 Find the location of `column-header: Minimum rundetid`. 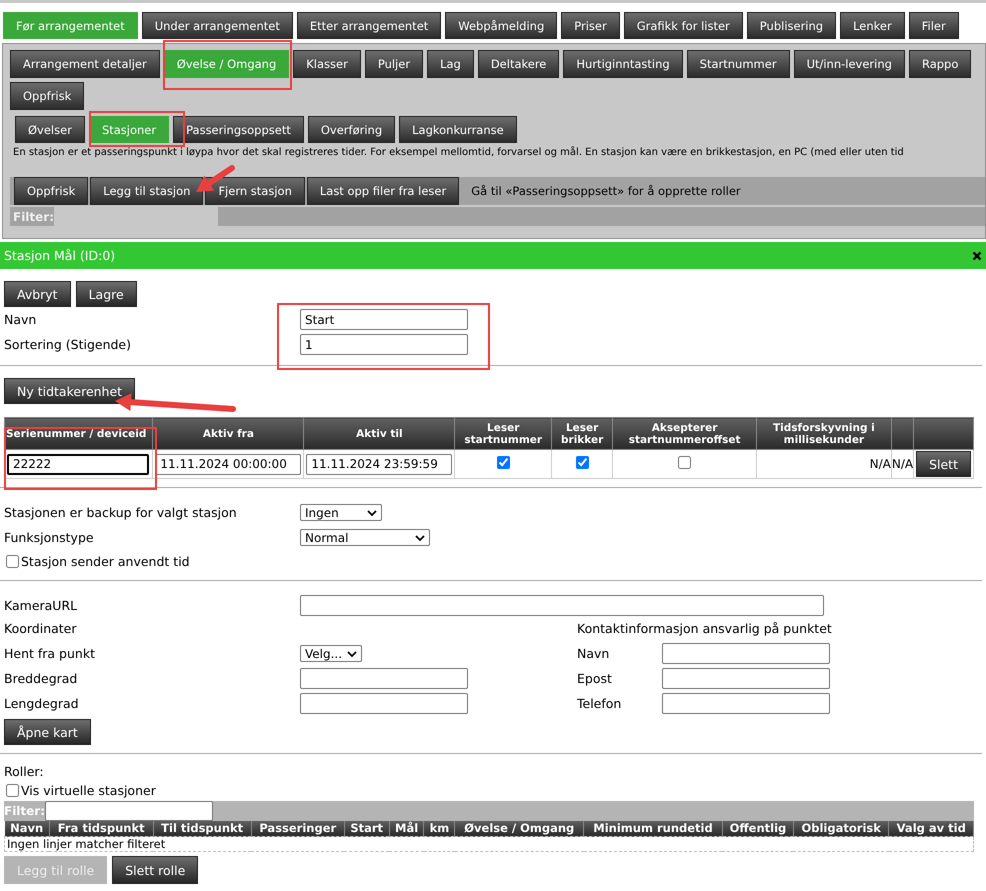

column-header: Minimum rundetid is located at coordinates (653, 828).